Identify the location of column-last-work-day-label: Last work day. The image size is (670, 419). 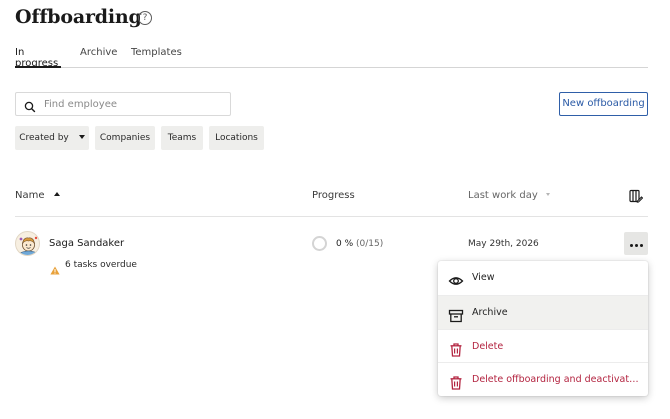
(503, 195).